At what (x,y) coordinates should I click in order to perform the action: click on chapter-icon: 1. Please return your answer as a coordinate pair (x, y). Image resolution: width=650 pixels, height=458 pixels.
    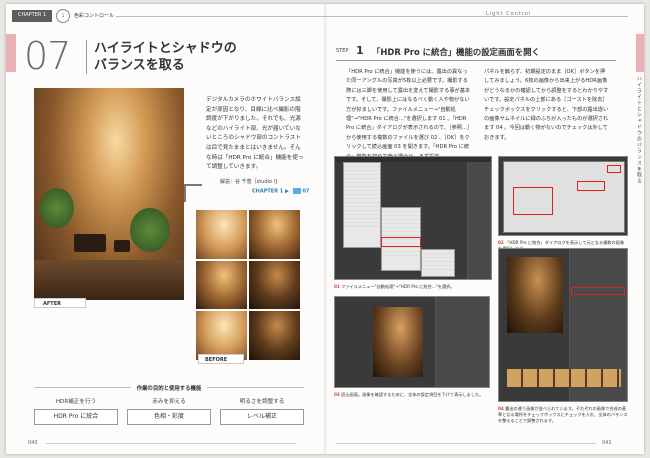
    Looking at the image, I should click on (63, 16).